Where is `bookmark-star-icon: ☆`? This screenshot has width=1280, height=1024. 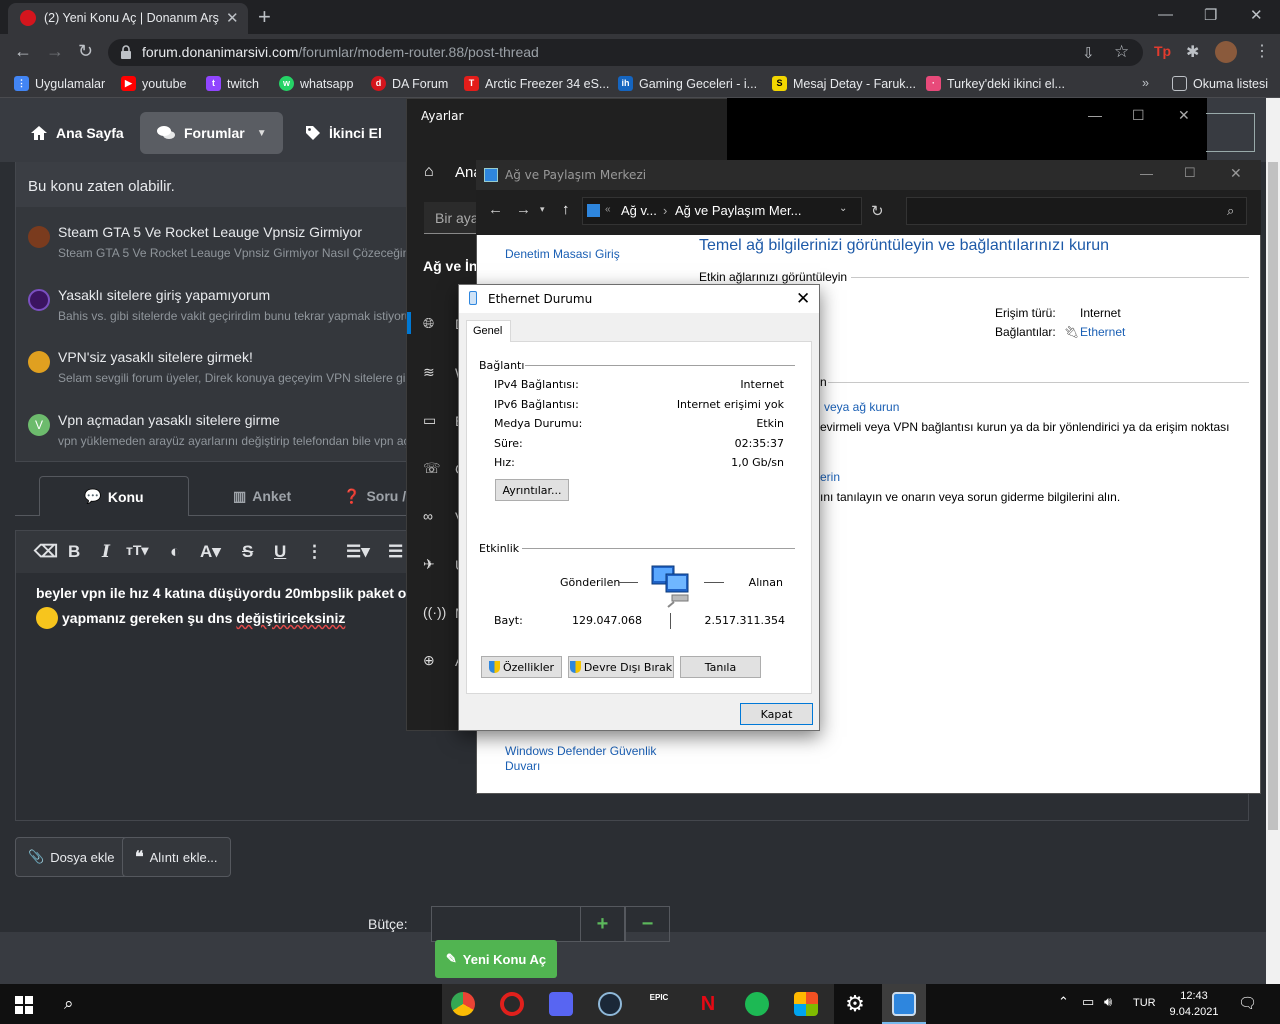
bookmark-star-icon: ☆ is located at coordinates (1121, 52).